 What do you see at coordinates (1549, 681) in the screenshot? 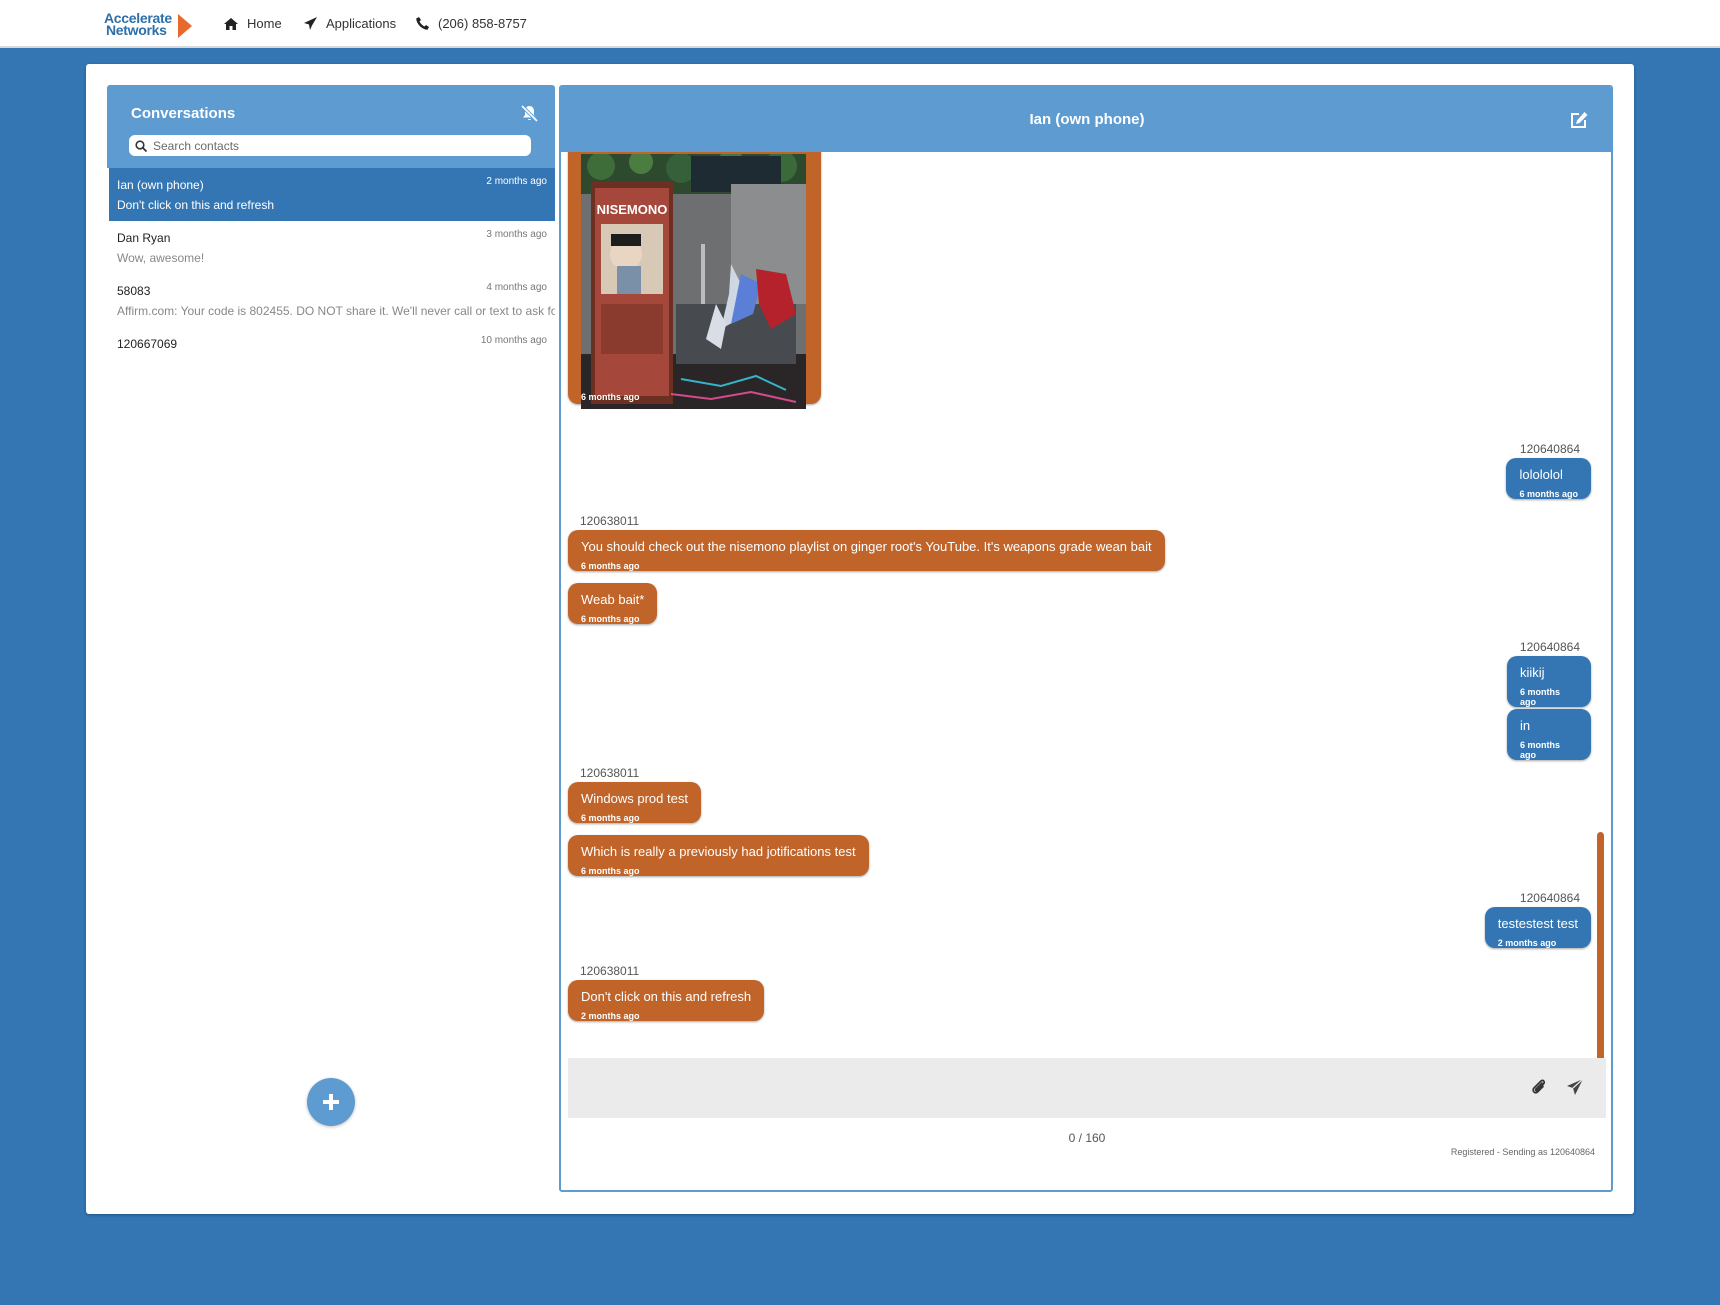
I see `outgoing-message: kiikij 6 months ago` at bounding box center [1549, 681].